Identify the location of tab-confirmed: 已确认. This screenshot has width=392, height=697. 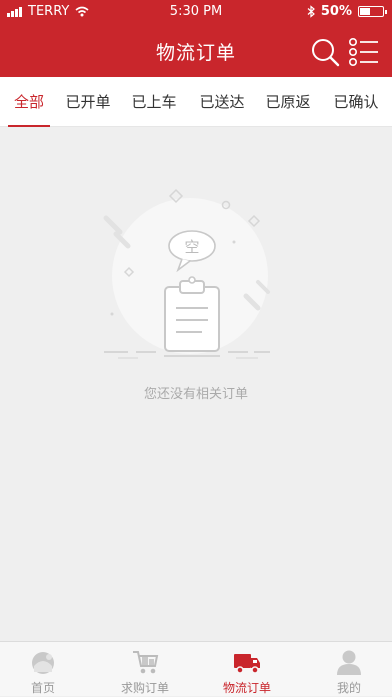
(356, 102).